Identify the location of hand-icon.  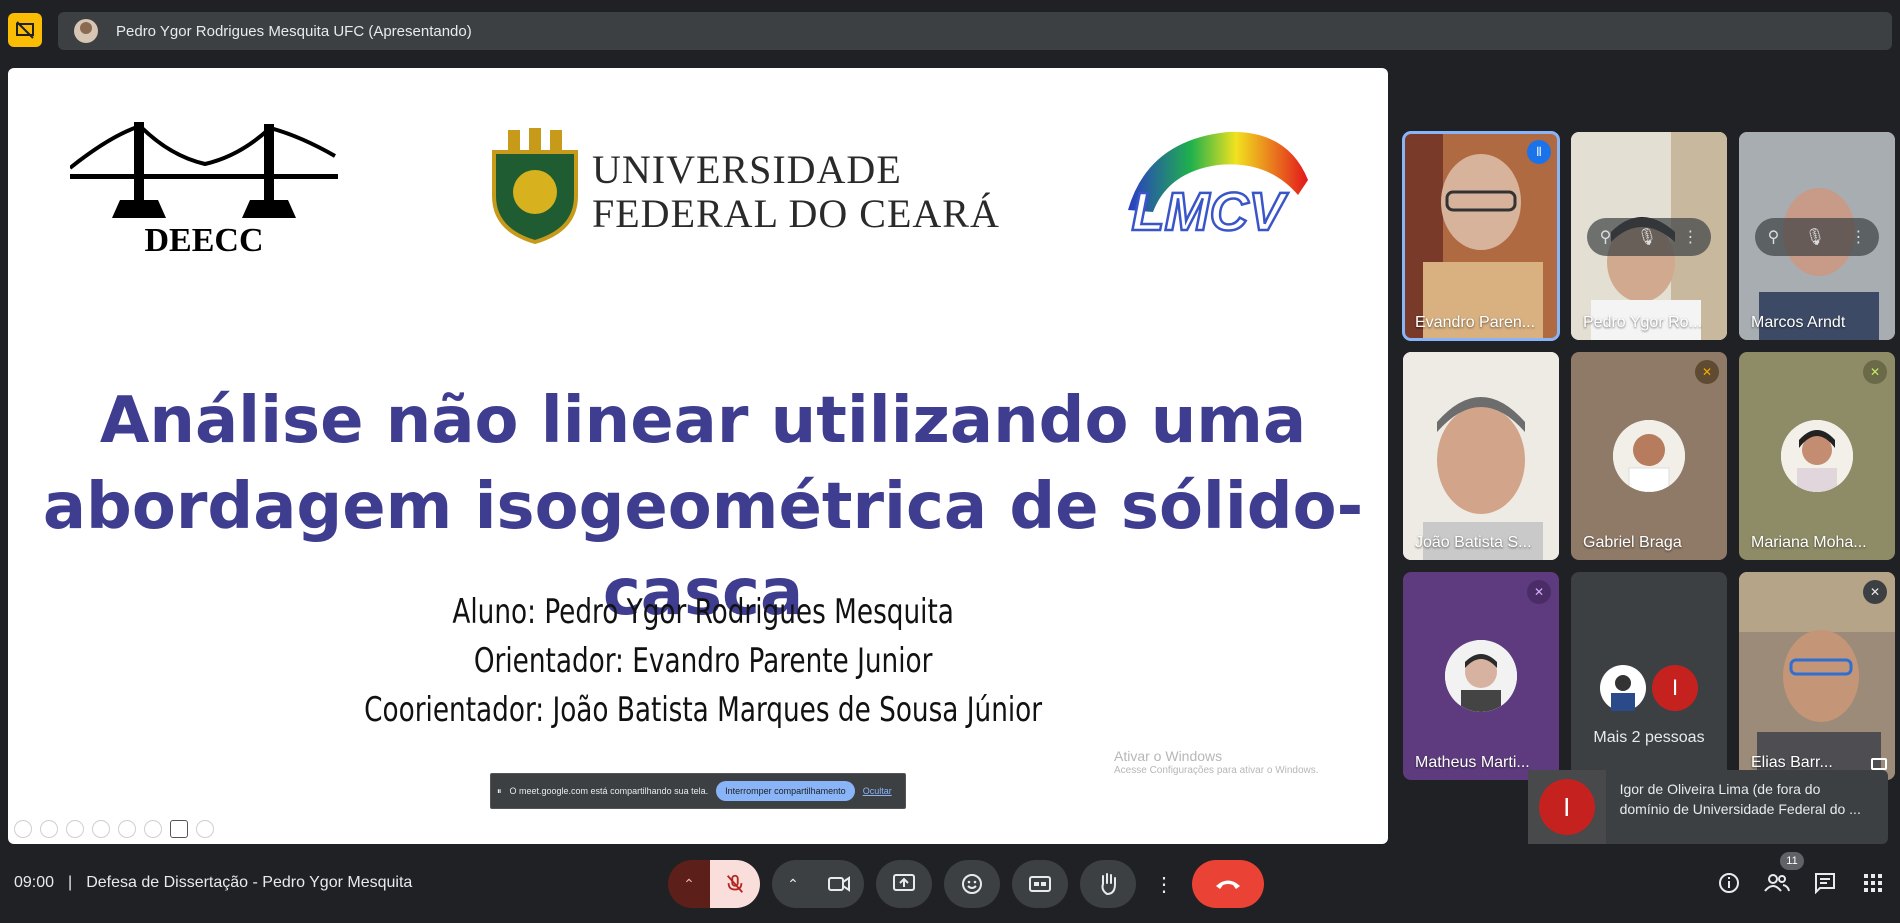
(1108, 884).